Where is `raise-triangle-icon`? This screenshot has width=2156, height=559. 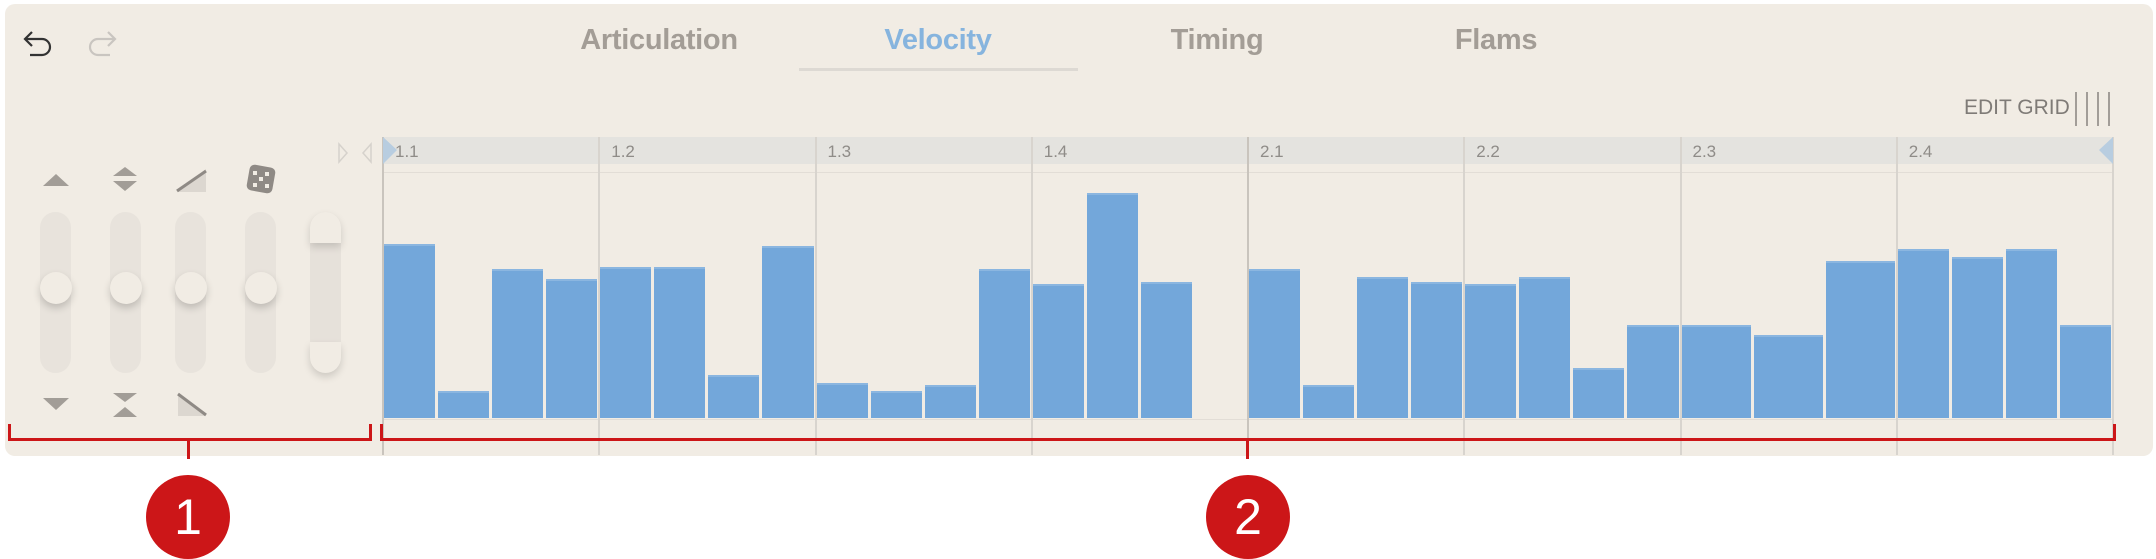
raise-triangle-icon is located at coordinates (56, 180).